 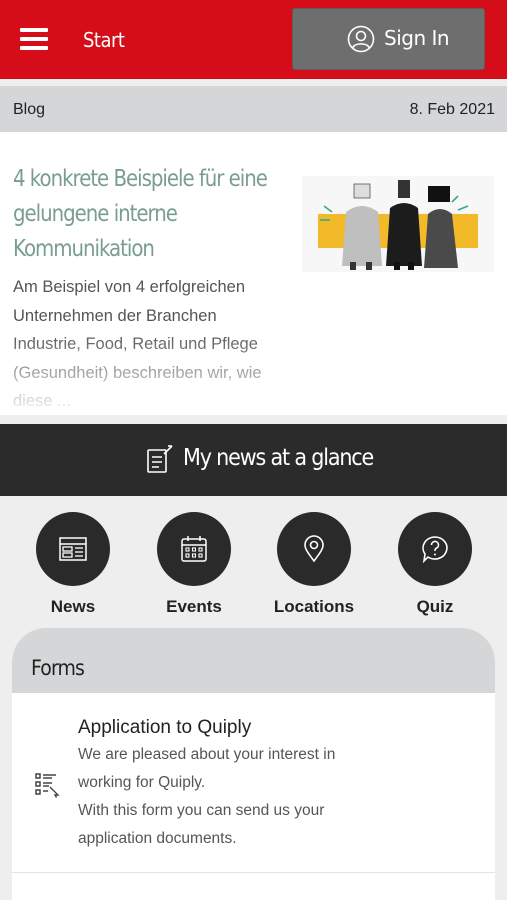 What do you see at coordinates (278, 458) in the screenshot?
I see `my-news-title: My news at a glance` at bounding box center [278, 458].